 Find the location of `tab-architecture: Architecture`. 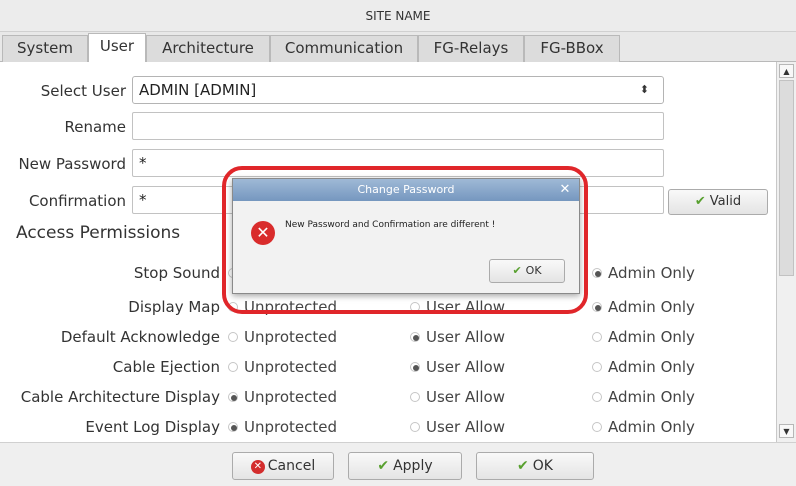

tab-architecture: Architecture is located at coordinates (208, 48).